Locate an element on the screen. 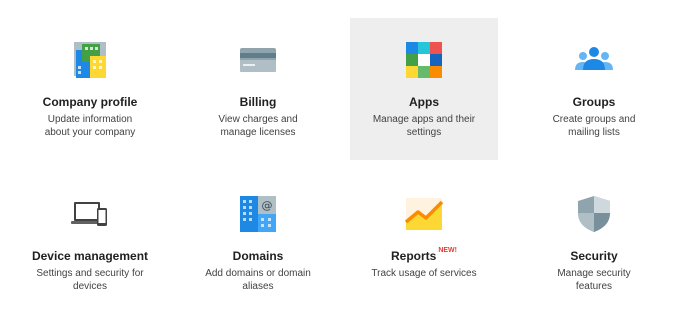 This screenshot has height=315, width=680. credit-card-icon is located at coordinates (258, 60).